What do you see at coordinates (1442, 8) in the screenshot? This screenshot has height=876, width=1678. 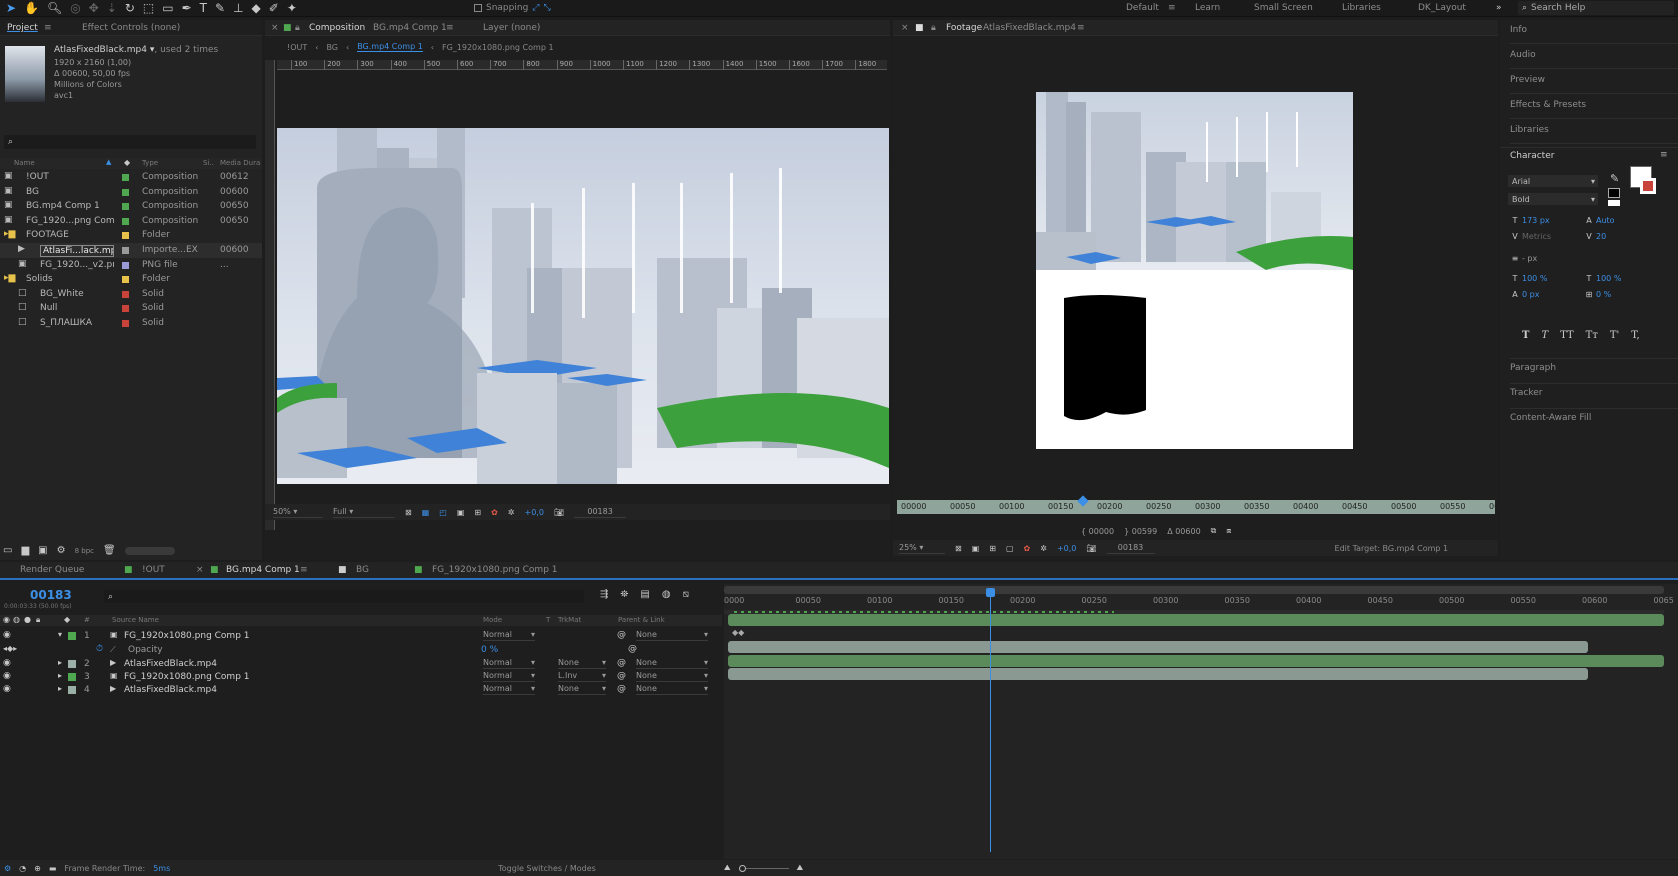 I see `workspace-dk-layout: DK_Layout` at bounding box center [1442, 8].